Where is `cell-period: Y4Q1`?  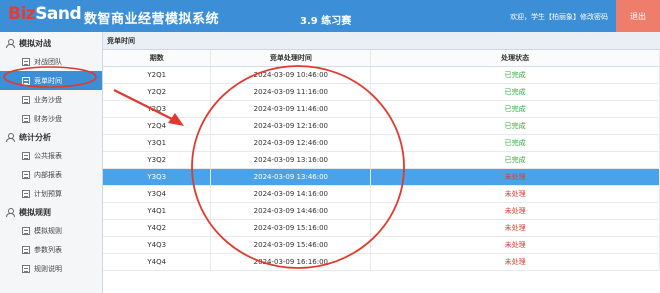 cell-period: Y4Q1 is located at coordinates (157, 211).